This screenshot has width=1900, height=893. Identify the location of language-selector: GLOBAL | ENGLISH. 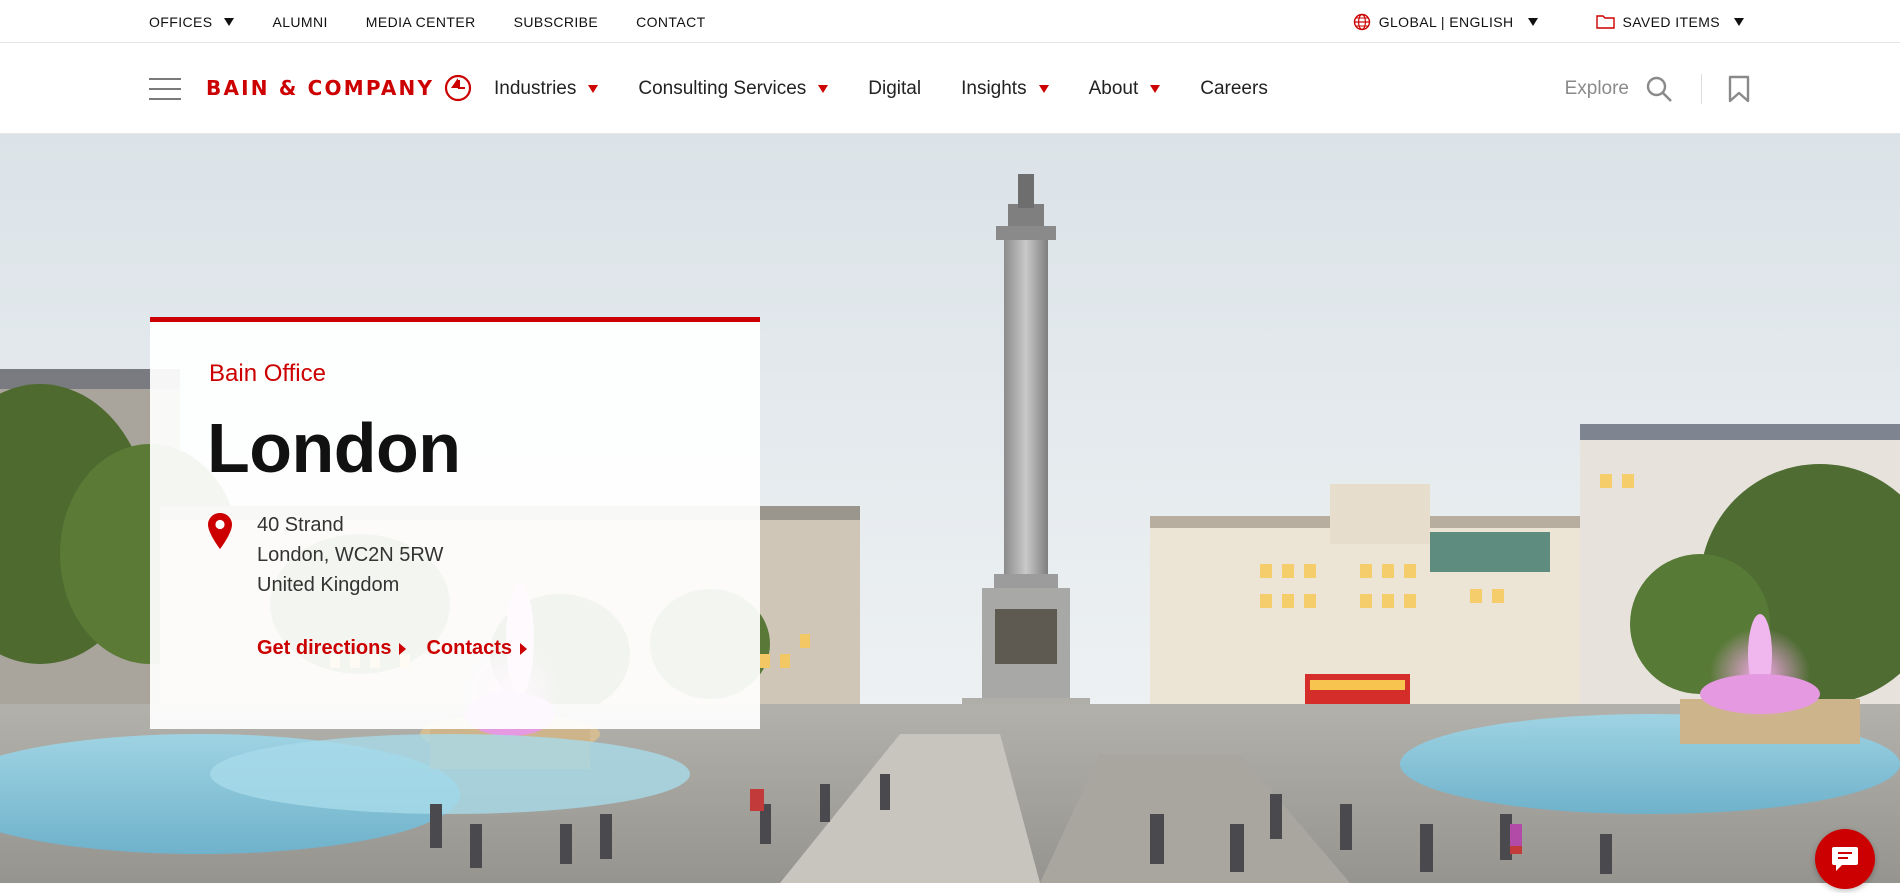
(1445, 22).